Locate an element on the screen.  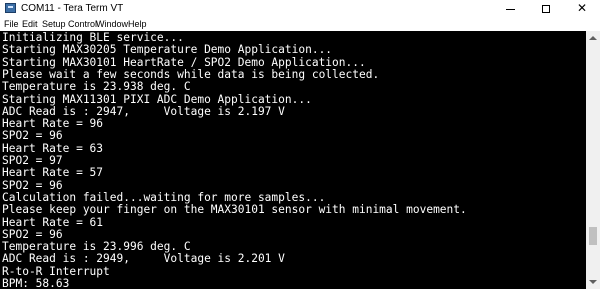
menu-setup: Setup is located at coordinates (54, 24).